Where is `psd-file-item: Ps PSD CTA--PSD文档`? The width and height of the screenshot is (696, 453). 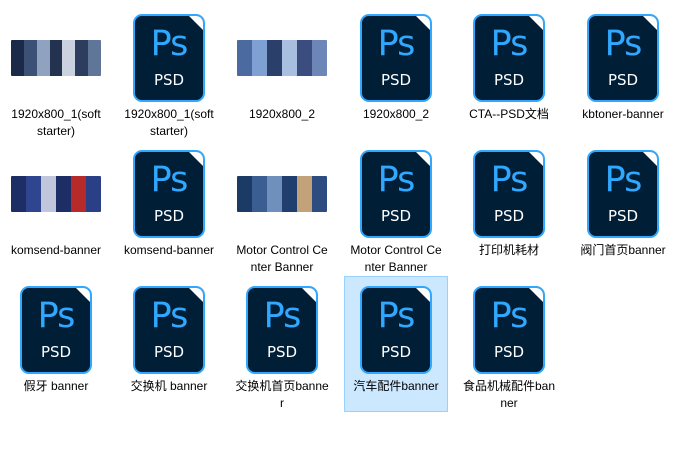
psd-file-item: Ps PSD CTA--PSD文档 is located at coordinates (509, 72).